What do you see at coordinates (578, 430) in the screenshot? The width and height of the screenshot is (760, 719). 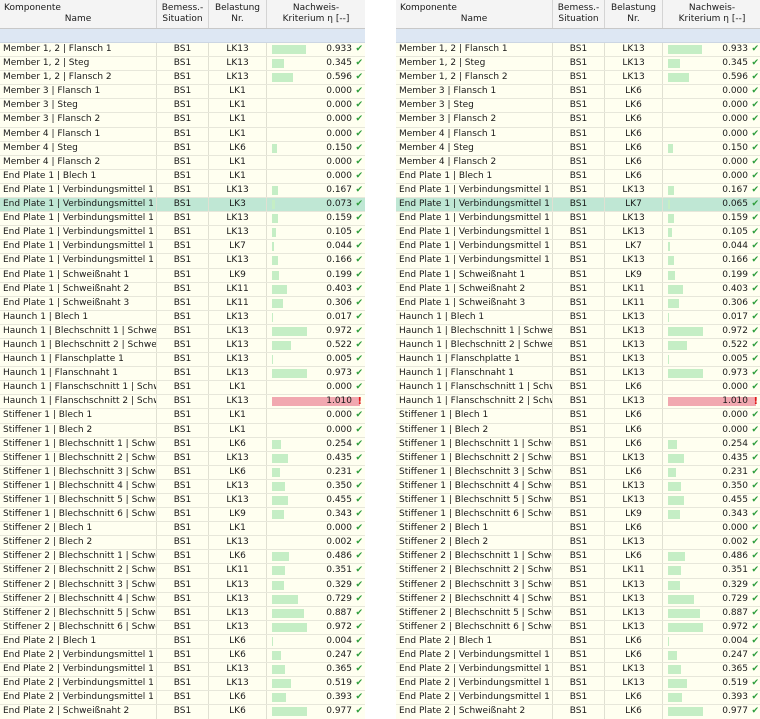 I see `table-row: Stiffener 1 | Blech 2 BS1 LK6 0.000 ✔` at bounding box center [578, 430].